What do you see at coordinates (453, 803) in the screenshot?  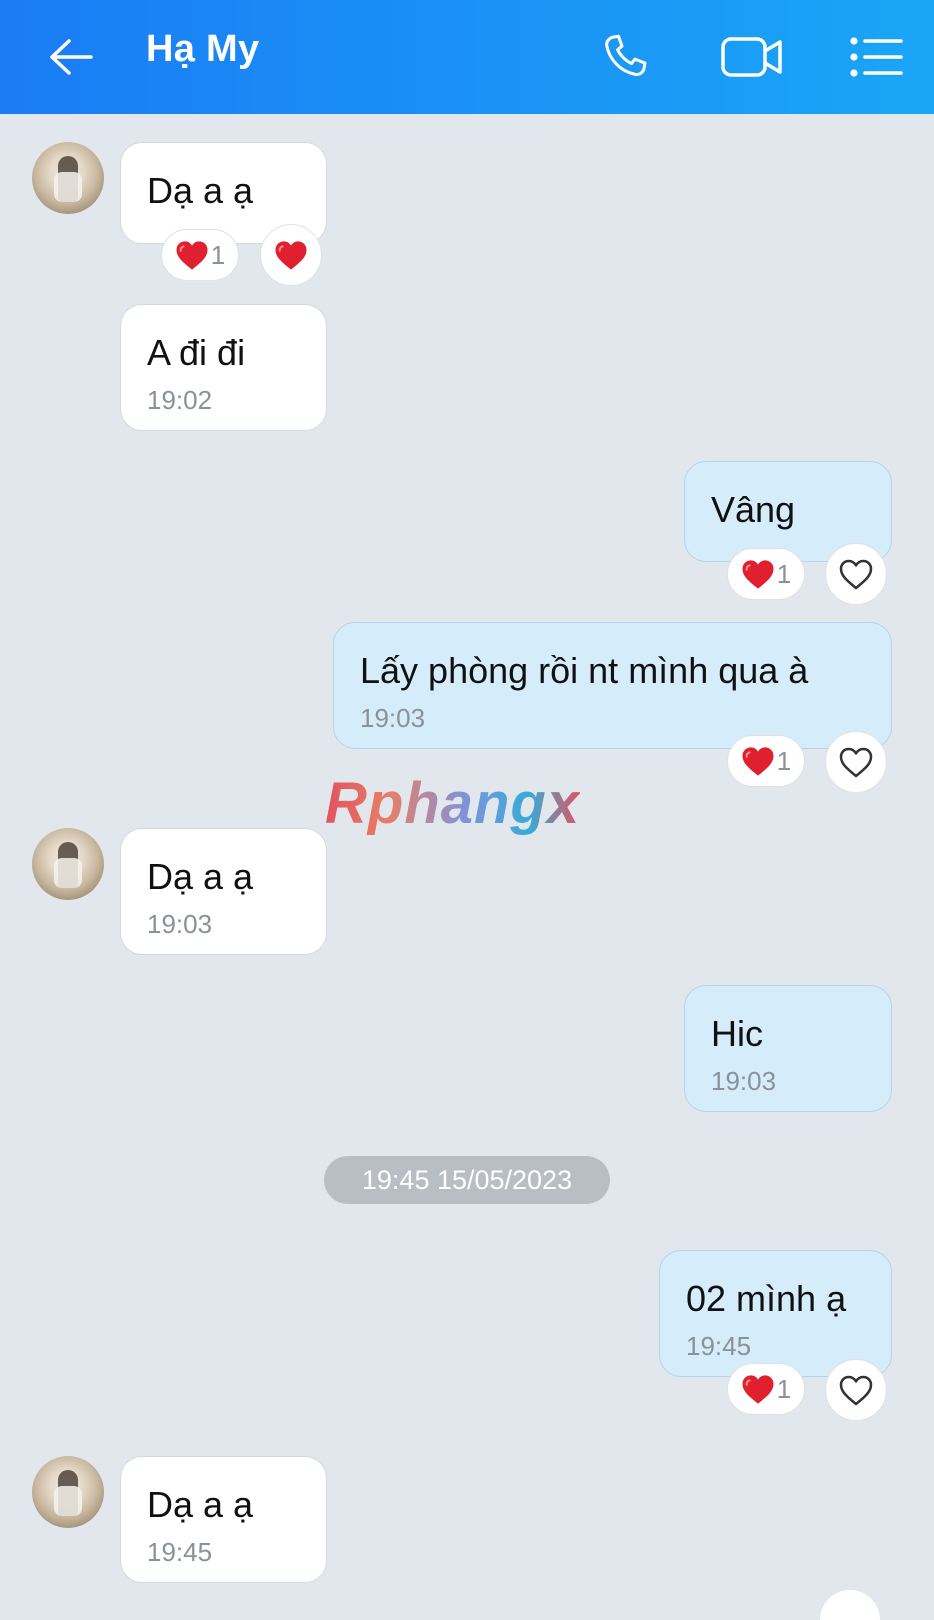 I see `watermark-logo: Rphangx` at bounding box center [453, 803].